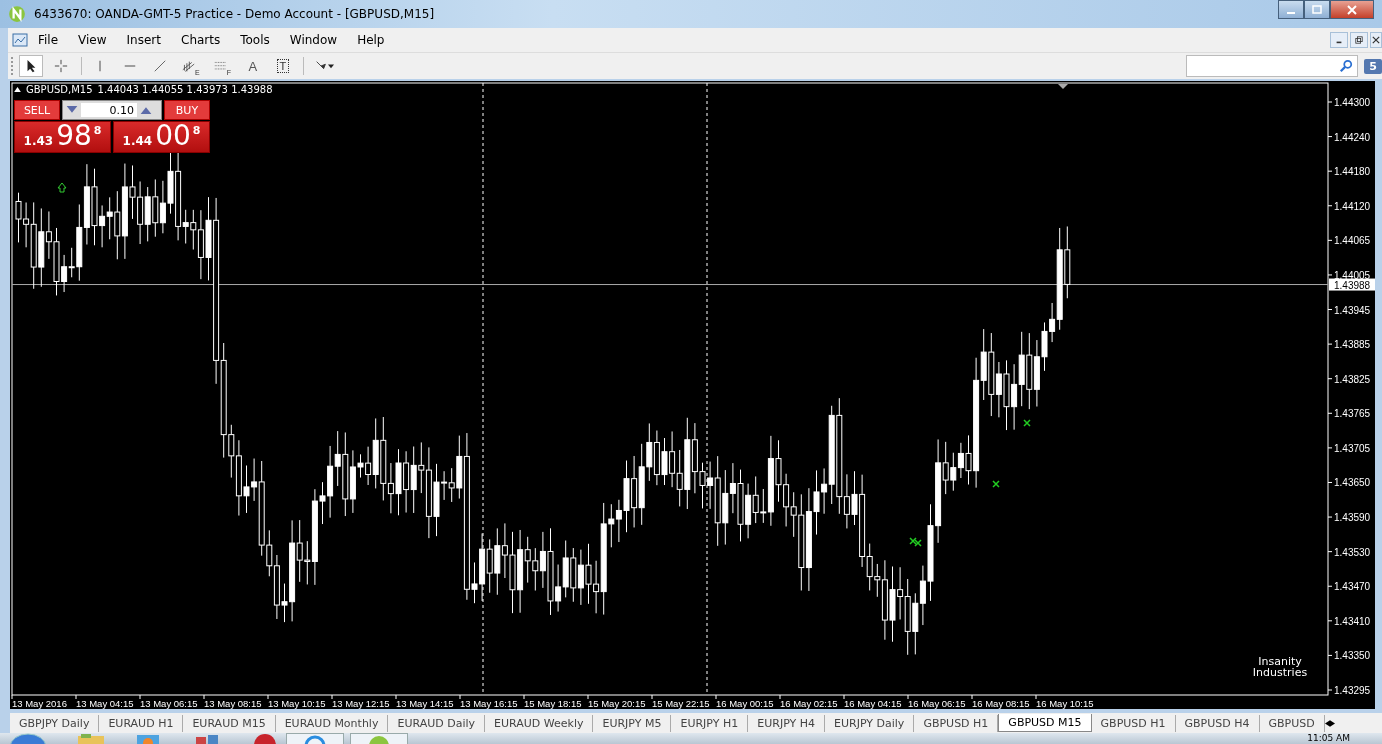 The image size is (1382, 744). I want to click on menu-item: Insert, so click(143, 40).